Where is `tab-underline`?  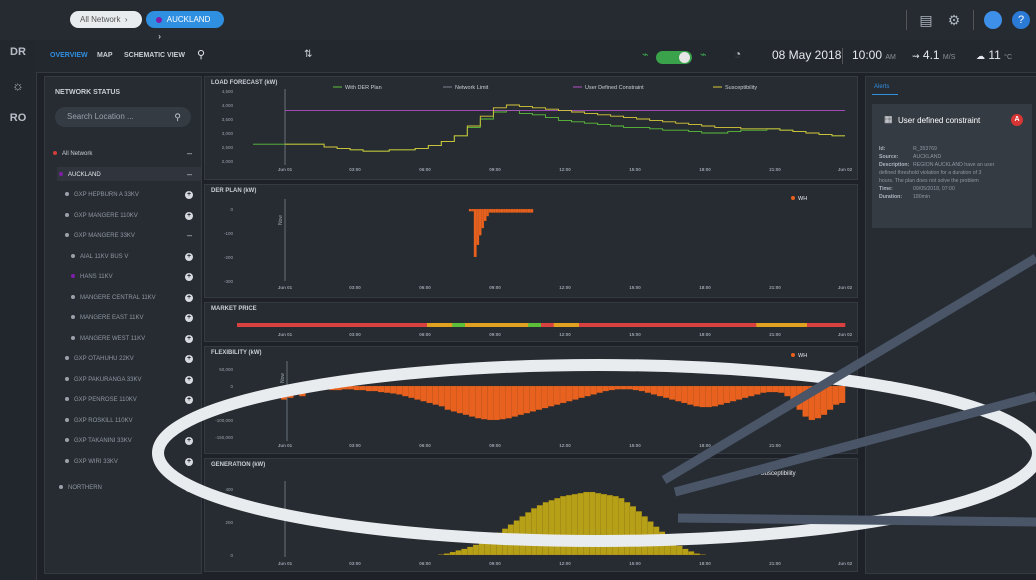 tab-underline is located at coordinates (885, 94).